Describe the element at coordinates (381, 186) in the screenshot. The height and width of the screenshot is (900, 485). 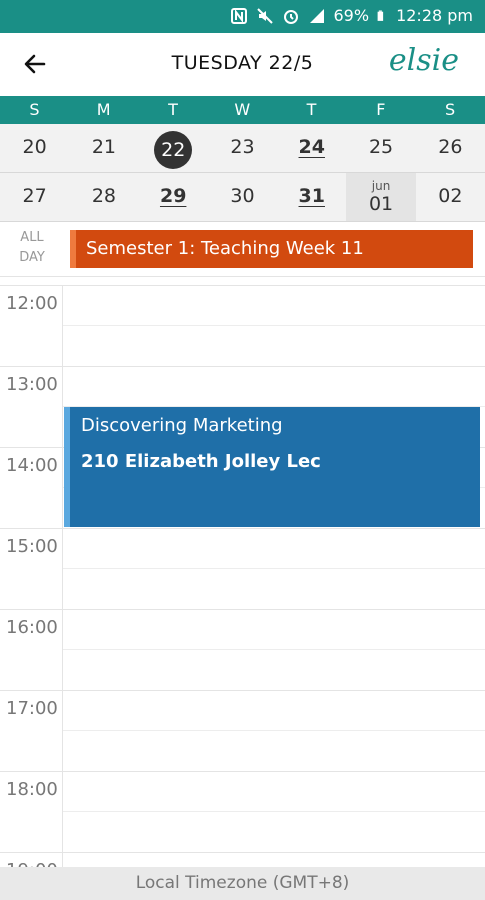
I see `month-label: jun` at that location.